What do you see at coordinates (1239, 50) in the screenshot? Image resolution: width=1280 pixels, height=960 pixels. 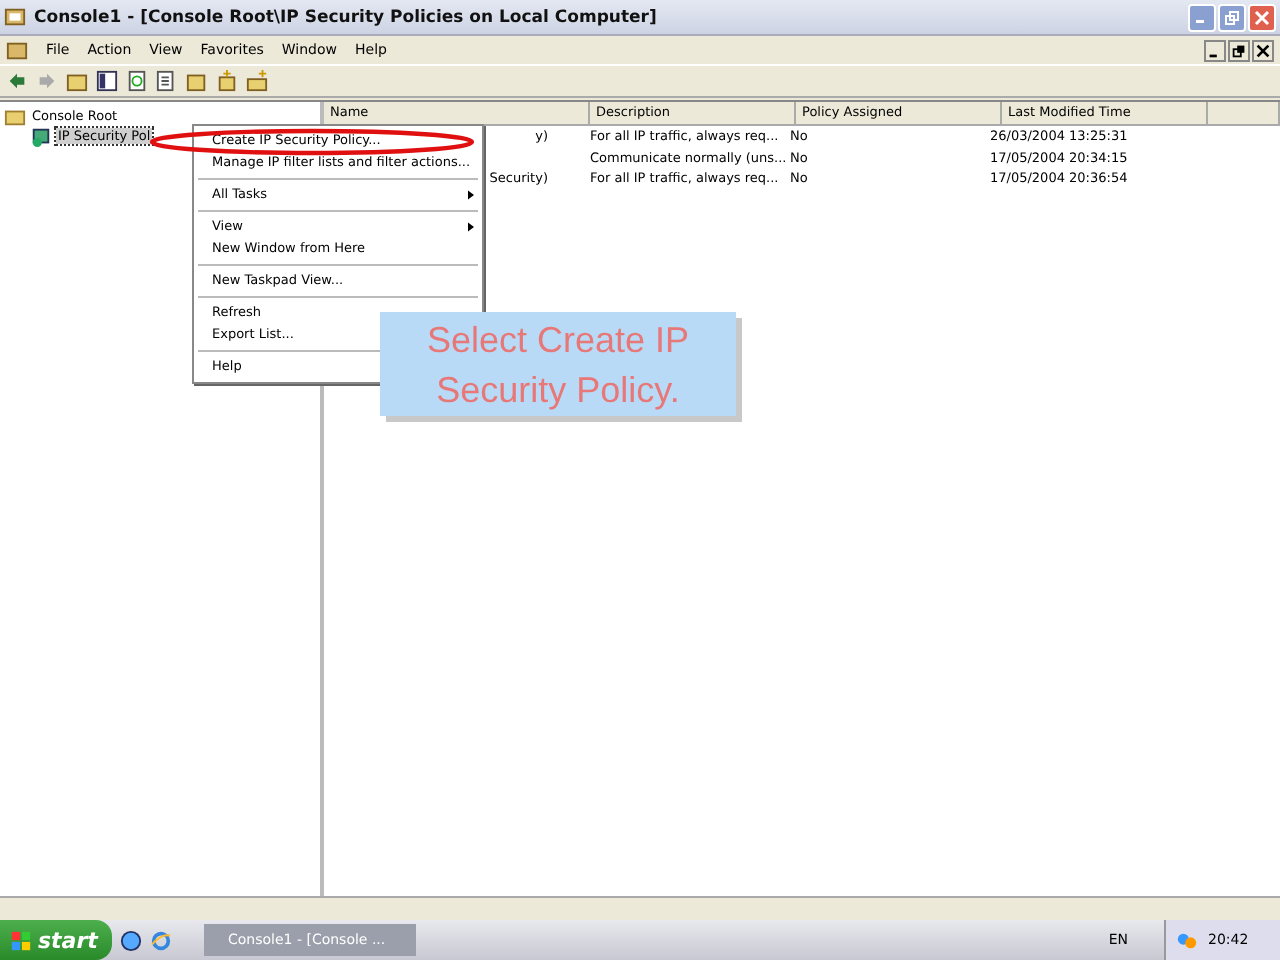 I see `restore-button` at bounding box center [1239, 50].